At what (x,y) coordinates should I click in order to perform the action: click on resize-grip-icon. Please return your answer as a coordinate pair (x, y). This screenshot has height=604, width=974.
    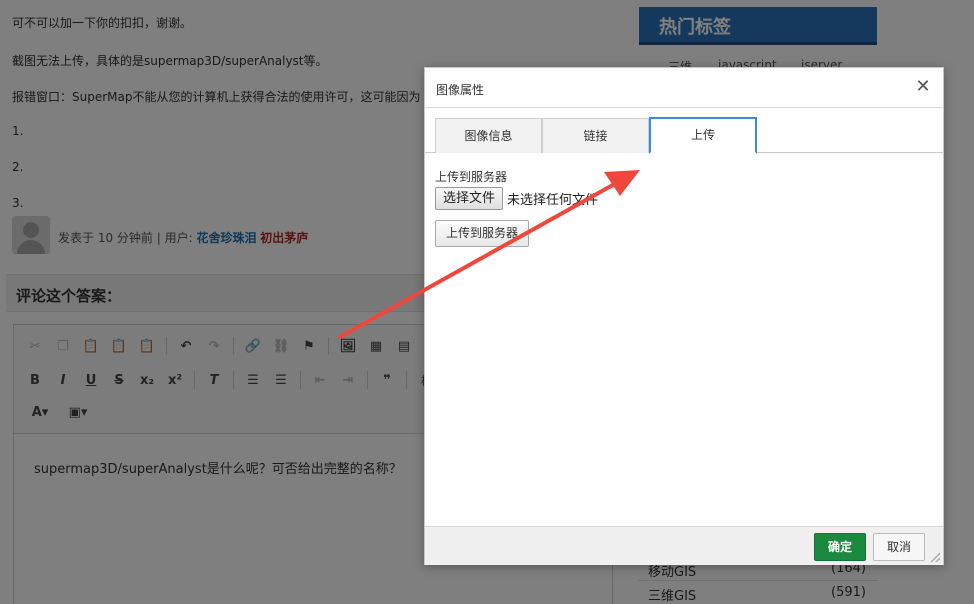
    Looking at the image, I should click on (935, 557).